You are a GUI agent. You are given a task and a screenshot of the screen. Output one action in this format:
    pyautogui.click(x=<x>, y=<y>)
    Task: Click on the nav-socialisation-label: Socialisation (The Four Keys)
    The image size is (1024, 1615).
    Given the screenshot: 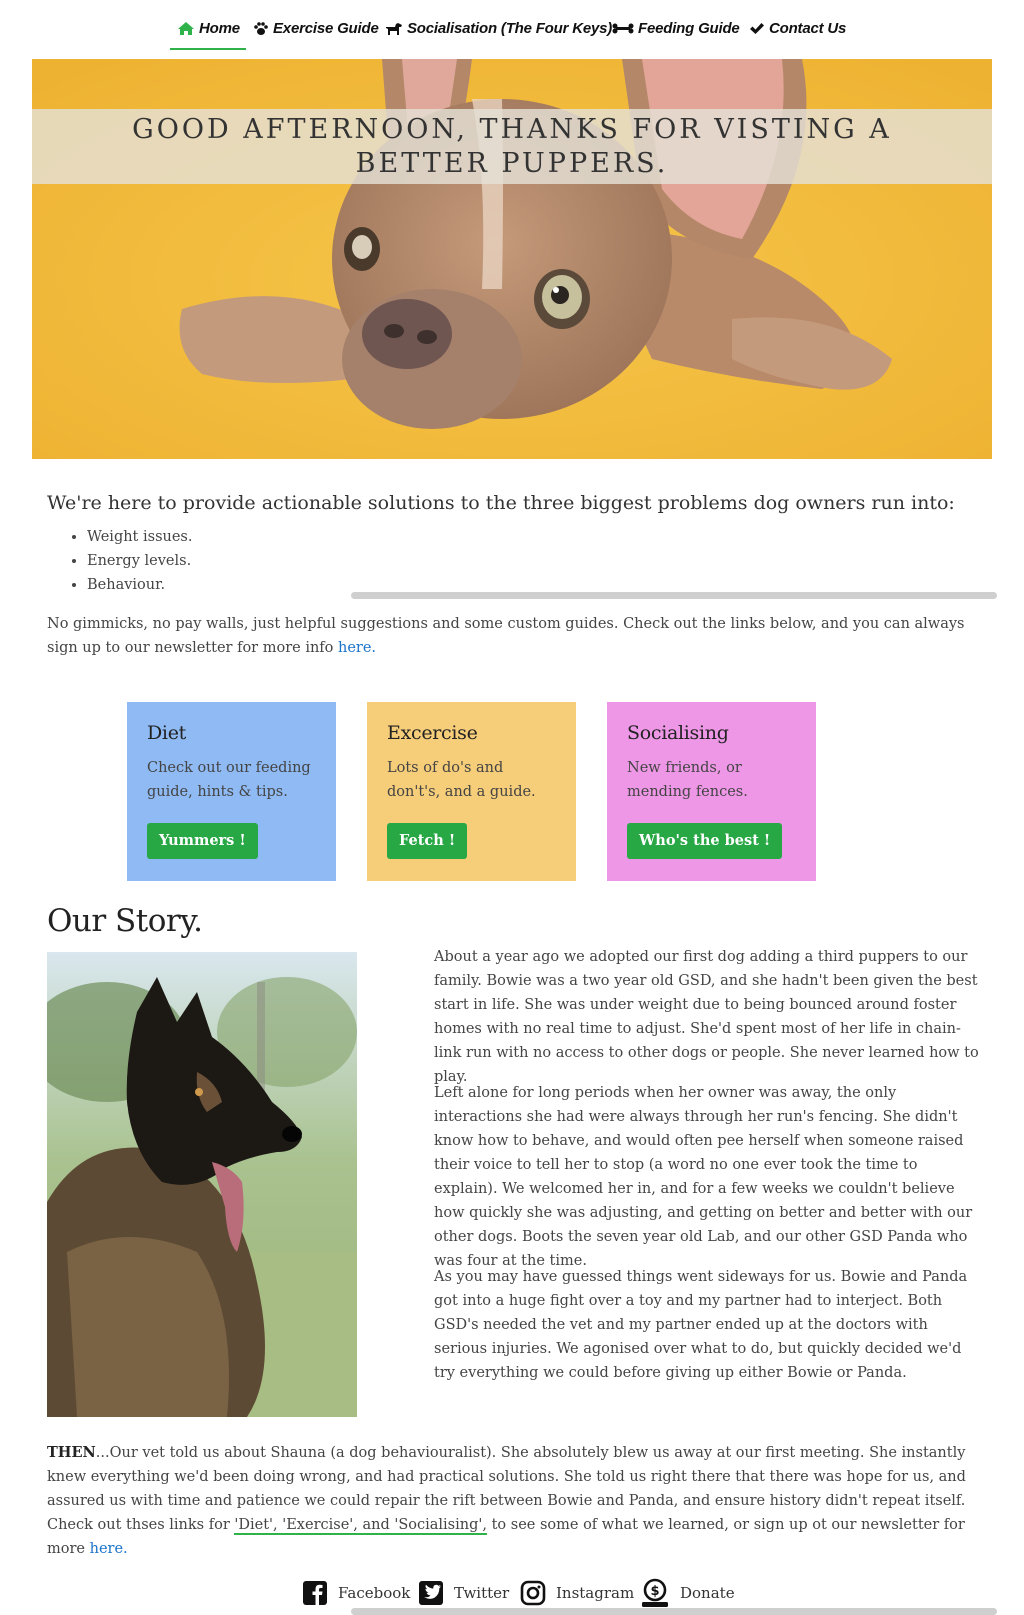 What is the action you would take?
    pyautogui.click(x=510, y=28)
    